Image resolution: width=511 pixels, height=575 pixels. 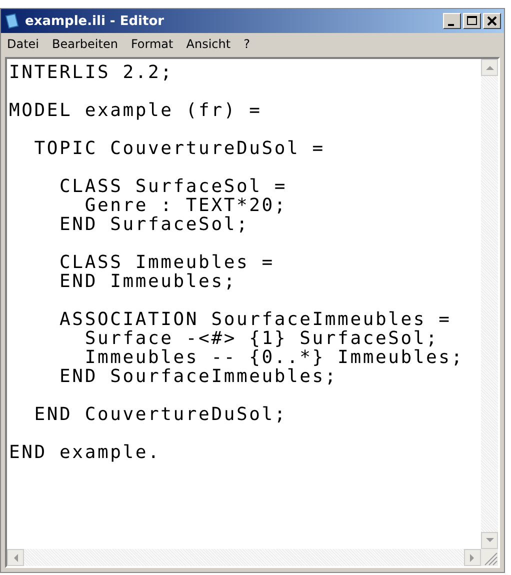 I want to click on up-arrow-icon, so click(x=490, y=67).